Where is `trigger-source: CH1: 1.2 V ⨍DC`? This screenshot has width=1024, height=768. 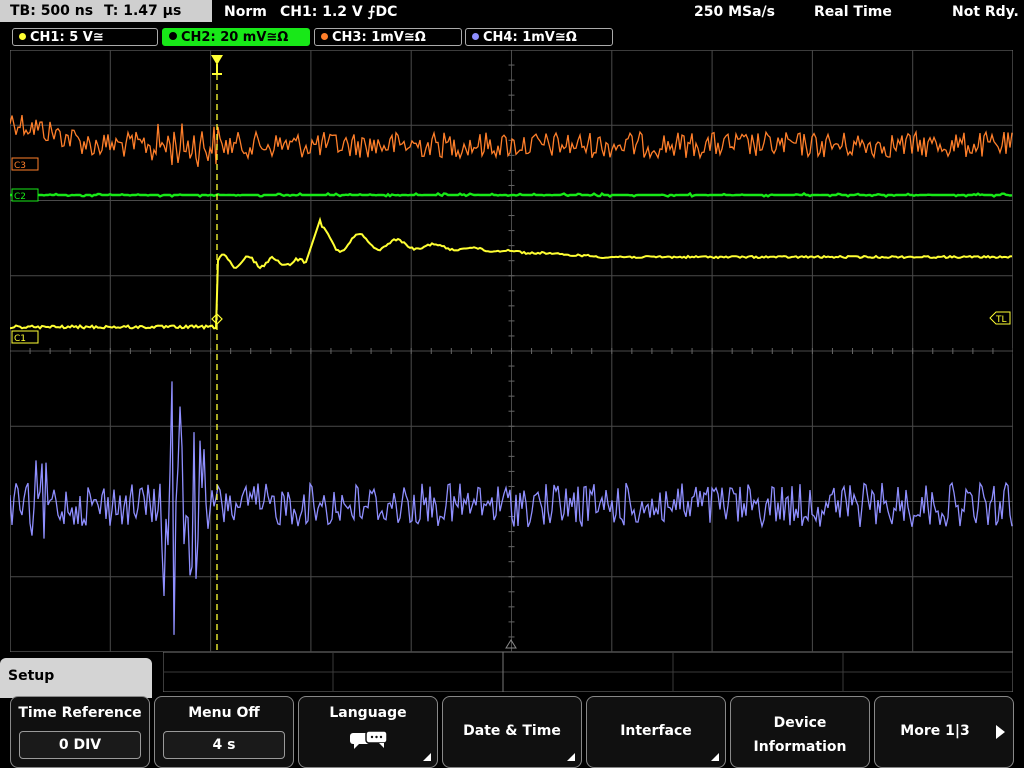 trigger-source: CH1: 1.2 V ⨍DC is located at coordinates (338, 12).